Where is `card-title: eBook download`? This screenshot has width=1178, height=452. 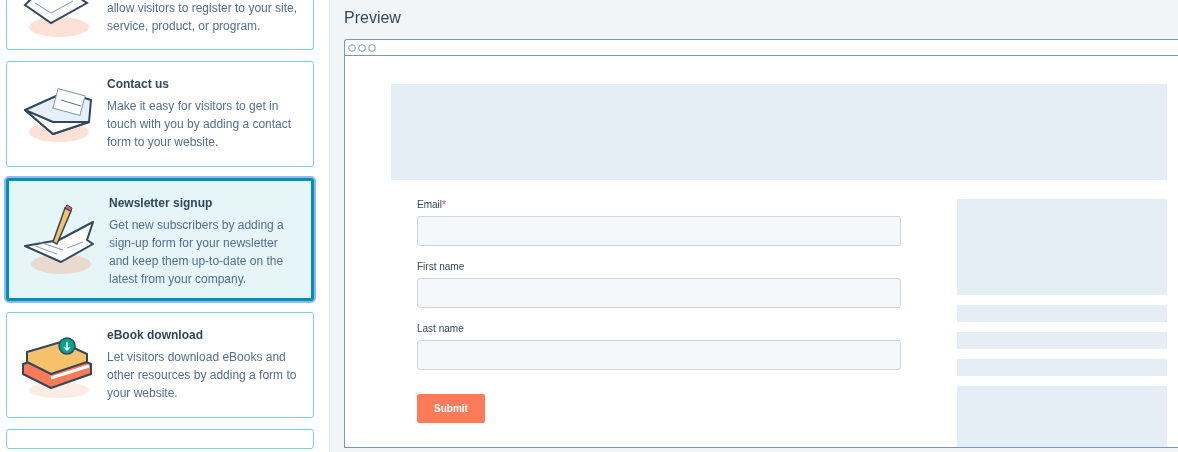
card-title: eBook download is located at coordinates (155, 335).